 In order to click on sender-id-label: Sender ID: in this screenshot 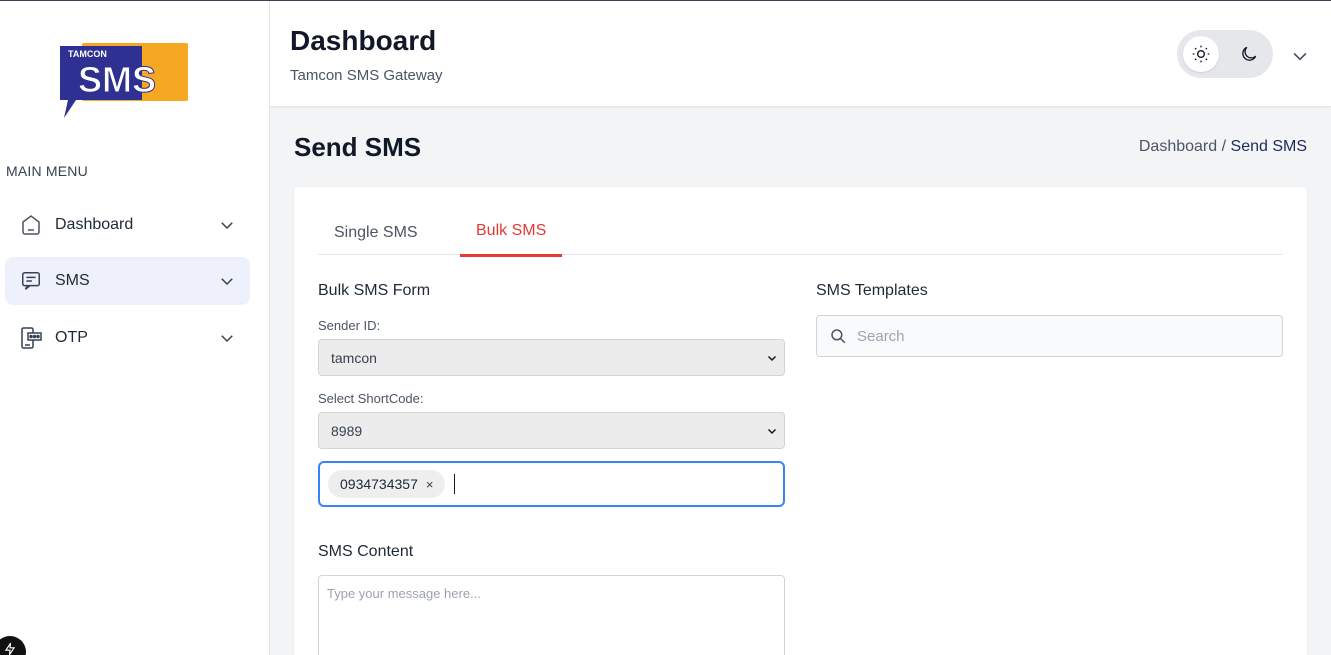, I will do `click(349, 325)`.